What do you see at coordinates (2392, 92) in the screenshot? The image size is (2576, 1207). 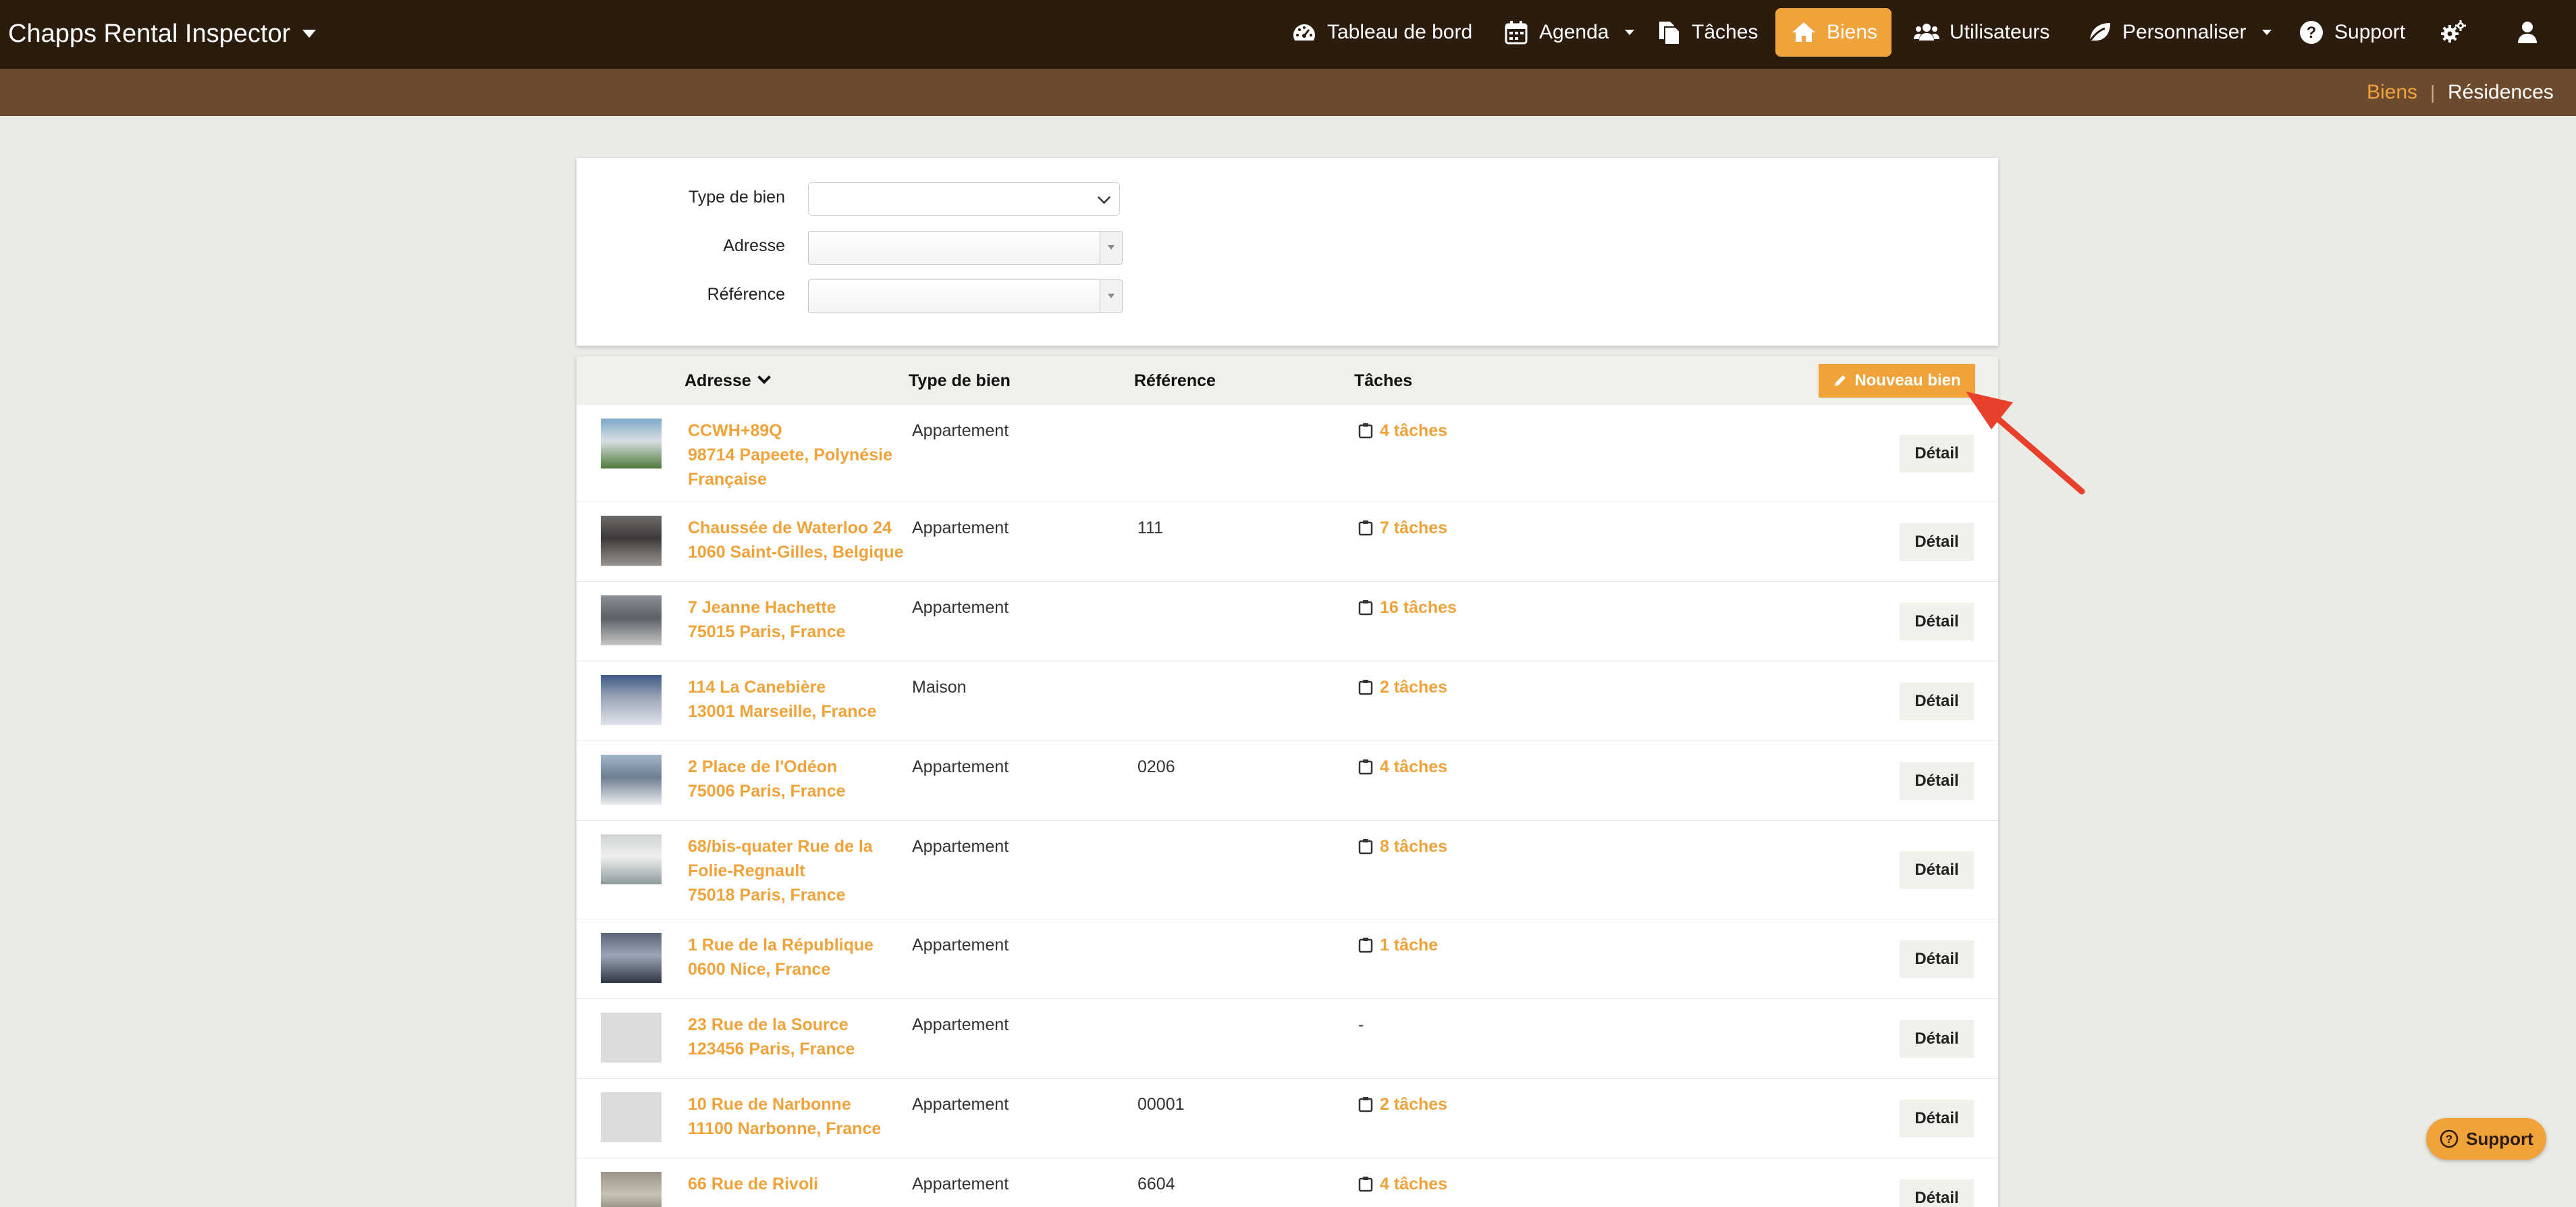 I see `subnav-properties: Biens` at bounding box center [2392, 92].